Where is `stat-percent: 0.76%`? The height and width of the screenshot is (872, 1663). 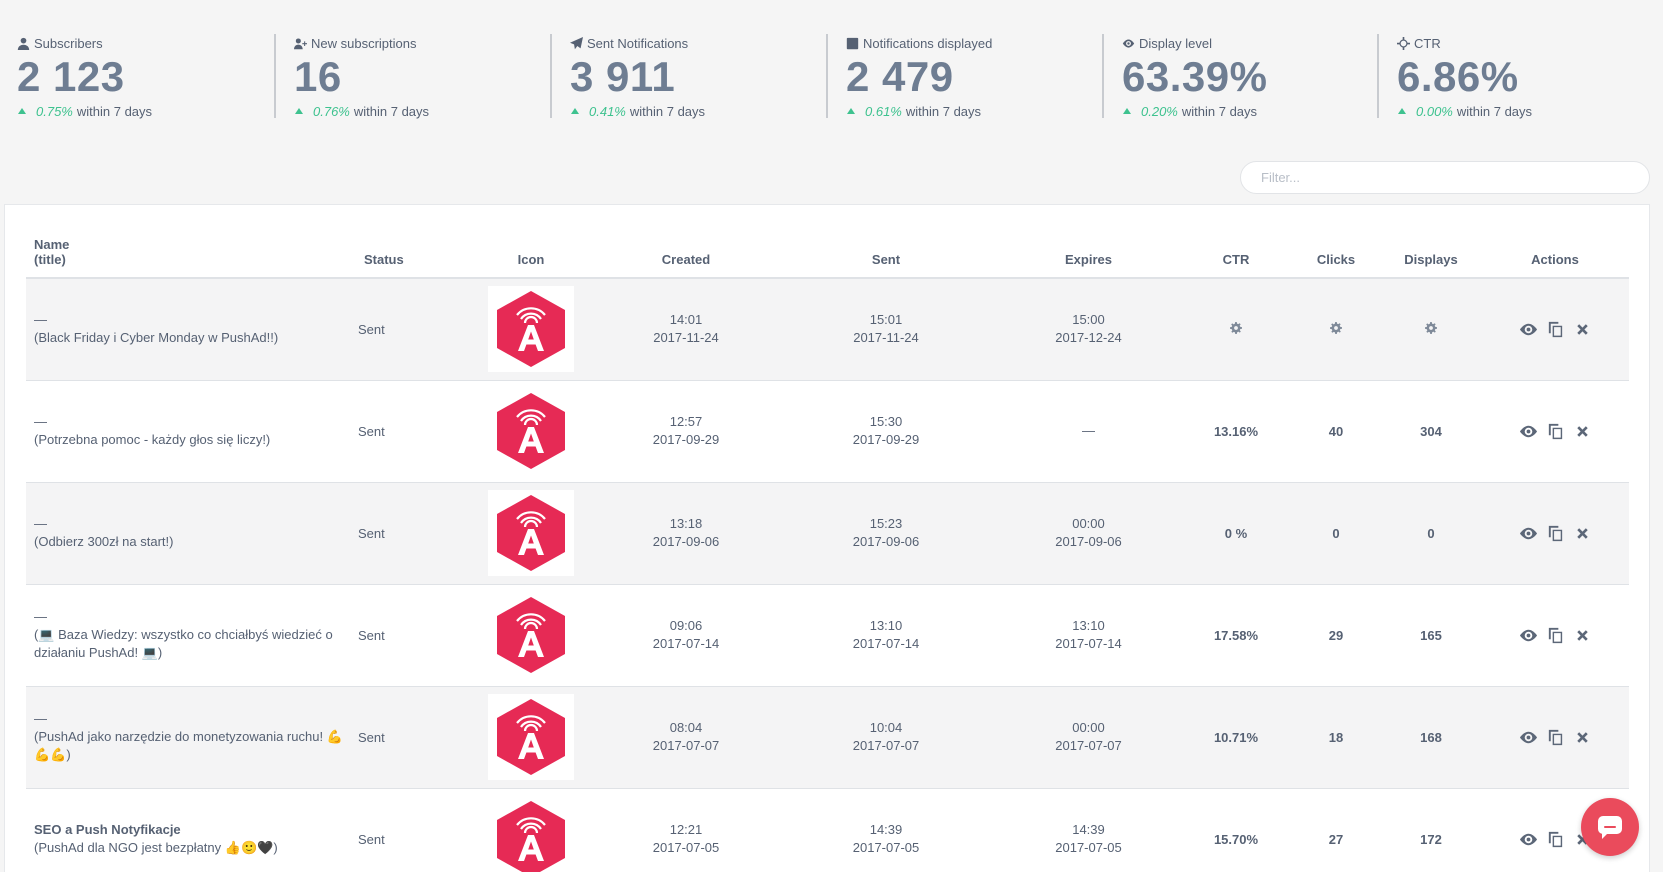
stat-percent: 0.76% is located at coordinates (331, 111).